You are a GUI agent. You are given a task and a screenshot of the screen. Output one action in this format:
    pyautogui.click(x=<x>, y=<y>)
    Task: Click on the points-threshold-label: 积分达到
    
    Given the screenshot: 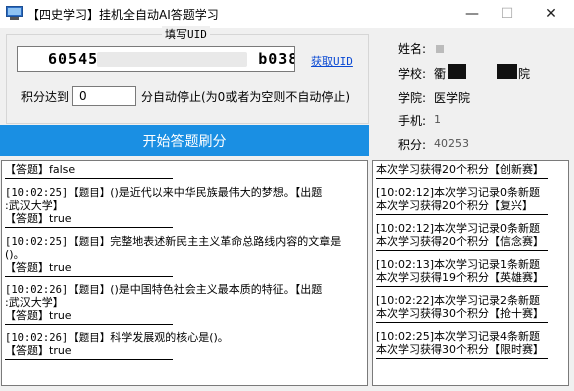 What is the action you would take?
    pyautogui.click(x=45, y=97)
    